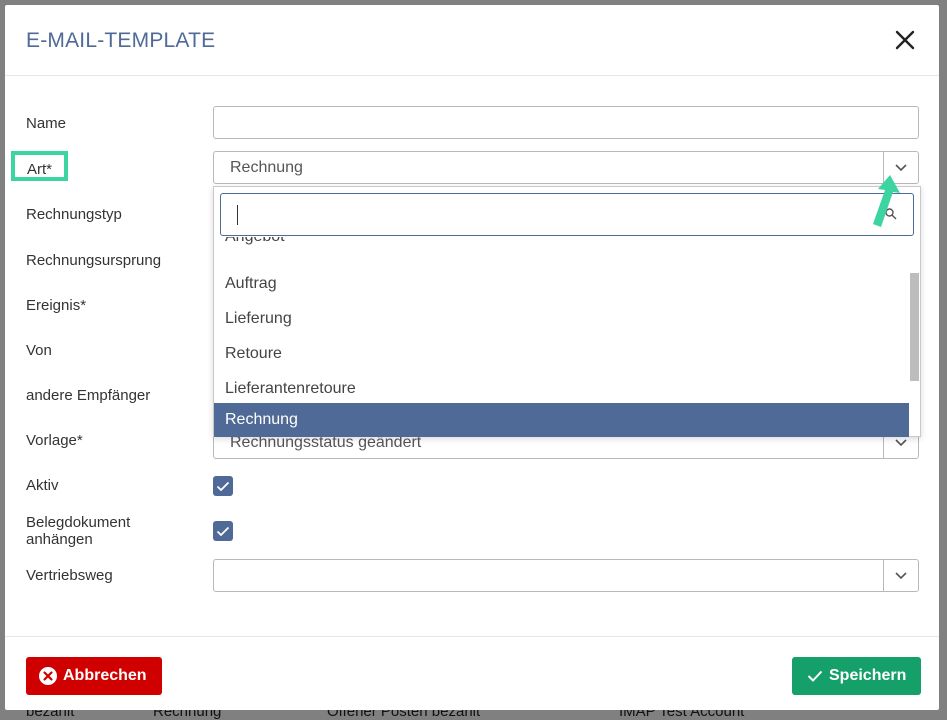 Image resolution: width=947 pixels, height=720 pixels. I want to click on art-label-highlight: Art*, so click(39, 166).